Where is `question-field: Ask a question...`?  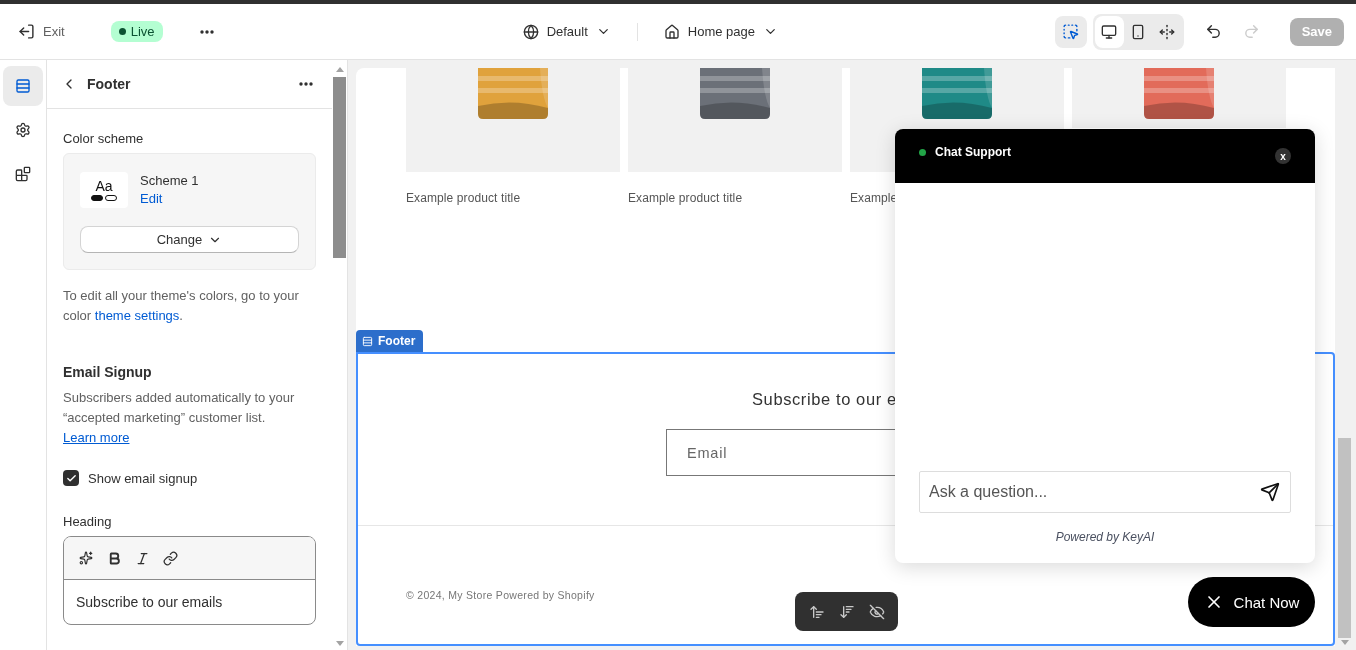 question-field: Ask a question... is located at coordinates (1105, 492).